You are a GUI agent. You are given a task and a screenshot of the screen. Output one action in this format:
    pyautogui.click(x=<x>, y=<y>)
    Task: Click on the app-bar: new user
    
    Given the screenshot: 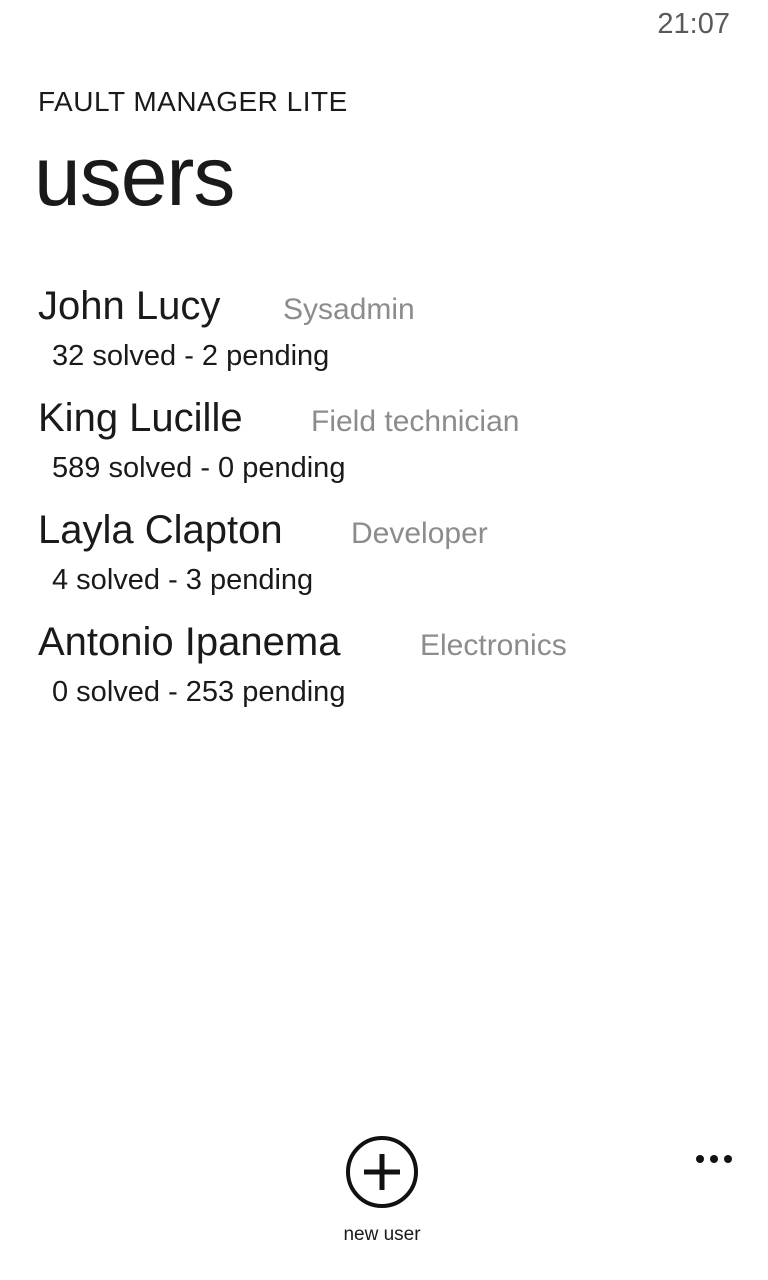 What is the action you would take?
    pyautogui.click(x=384, y=1195)
    